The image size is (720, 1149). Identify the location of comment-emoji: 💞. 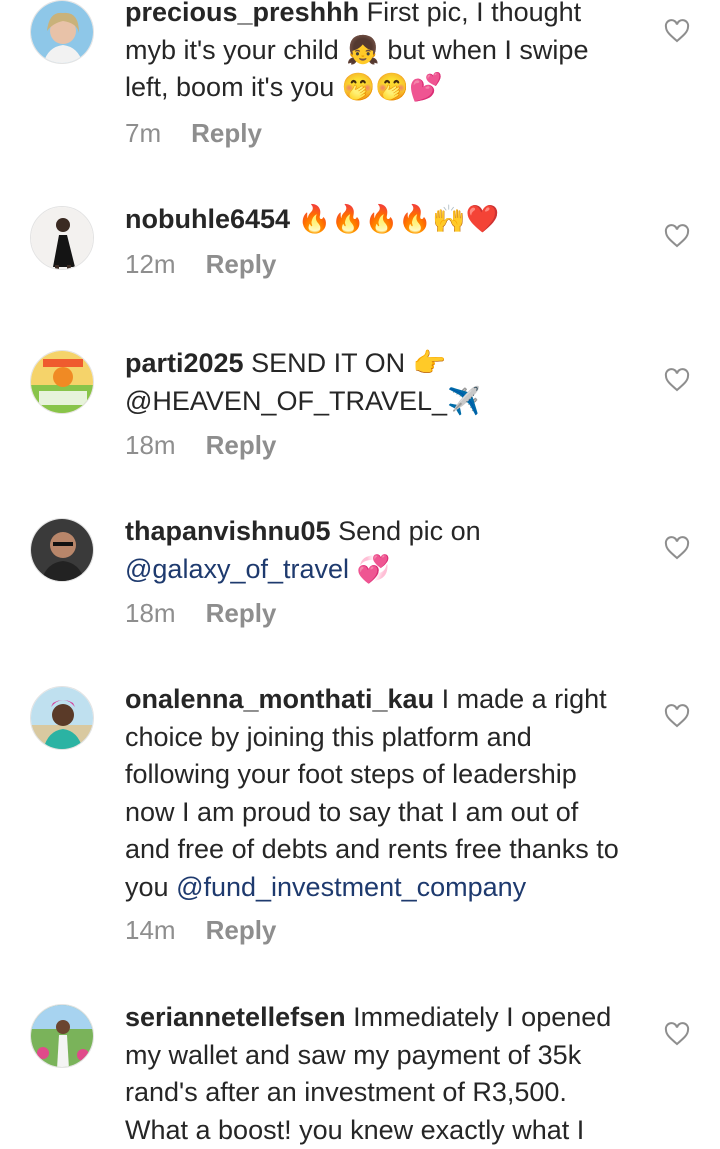
(373, 569).